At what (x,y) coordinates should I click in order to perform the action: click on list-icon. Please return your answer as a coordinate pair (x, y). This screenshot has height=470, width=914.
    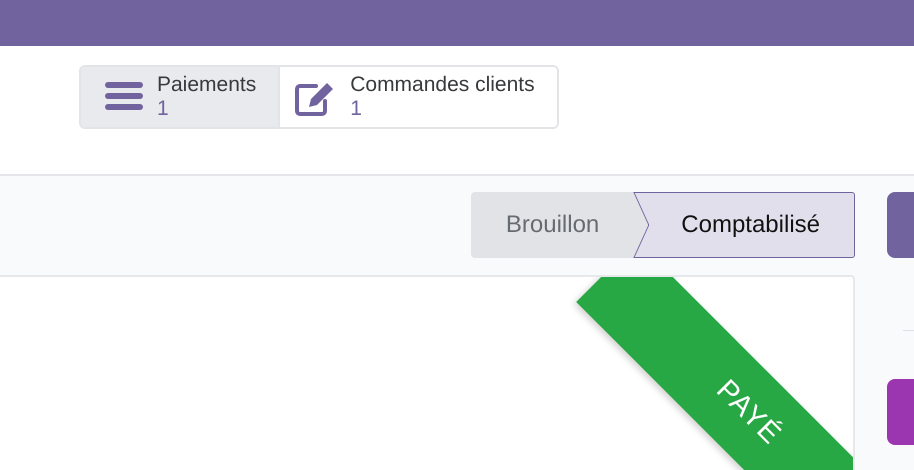
    Looking at the image, I should click on (124, 96).